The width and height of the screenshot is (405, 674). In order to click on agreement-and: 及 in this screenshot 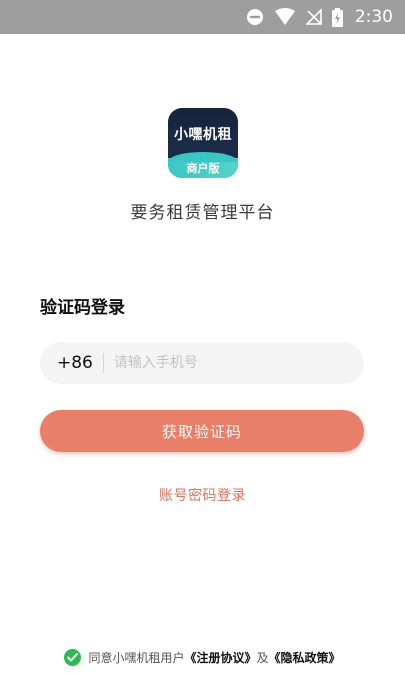, I will do `click(262, 658)`.